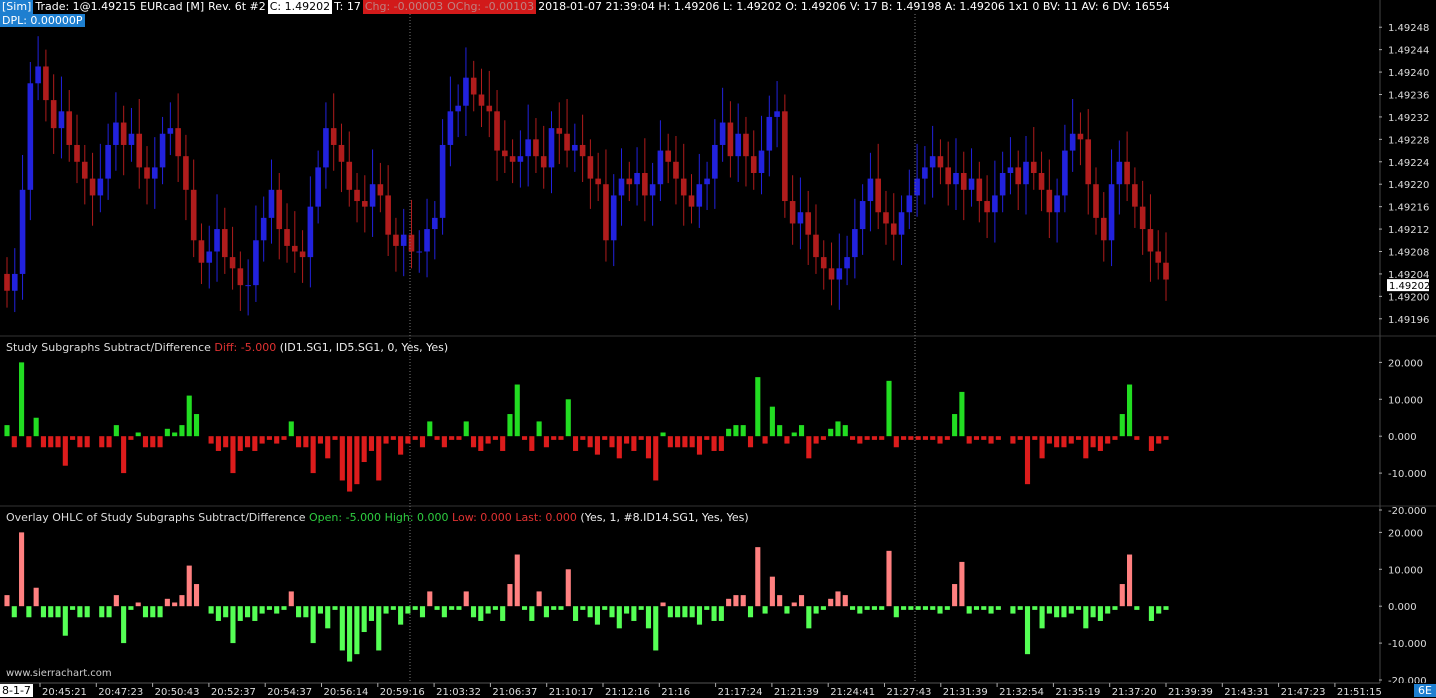 The image size is (1436, 698). Describe the element at coordinates (108, 347) in the screenshot. I see `study1-name: Study Subgraphs Subtract/Difference` at that location.